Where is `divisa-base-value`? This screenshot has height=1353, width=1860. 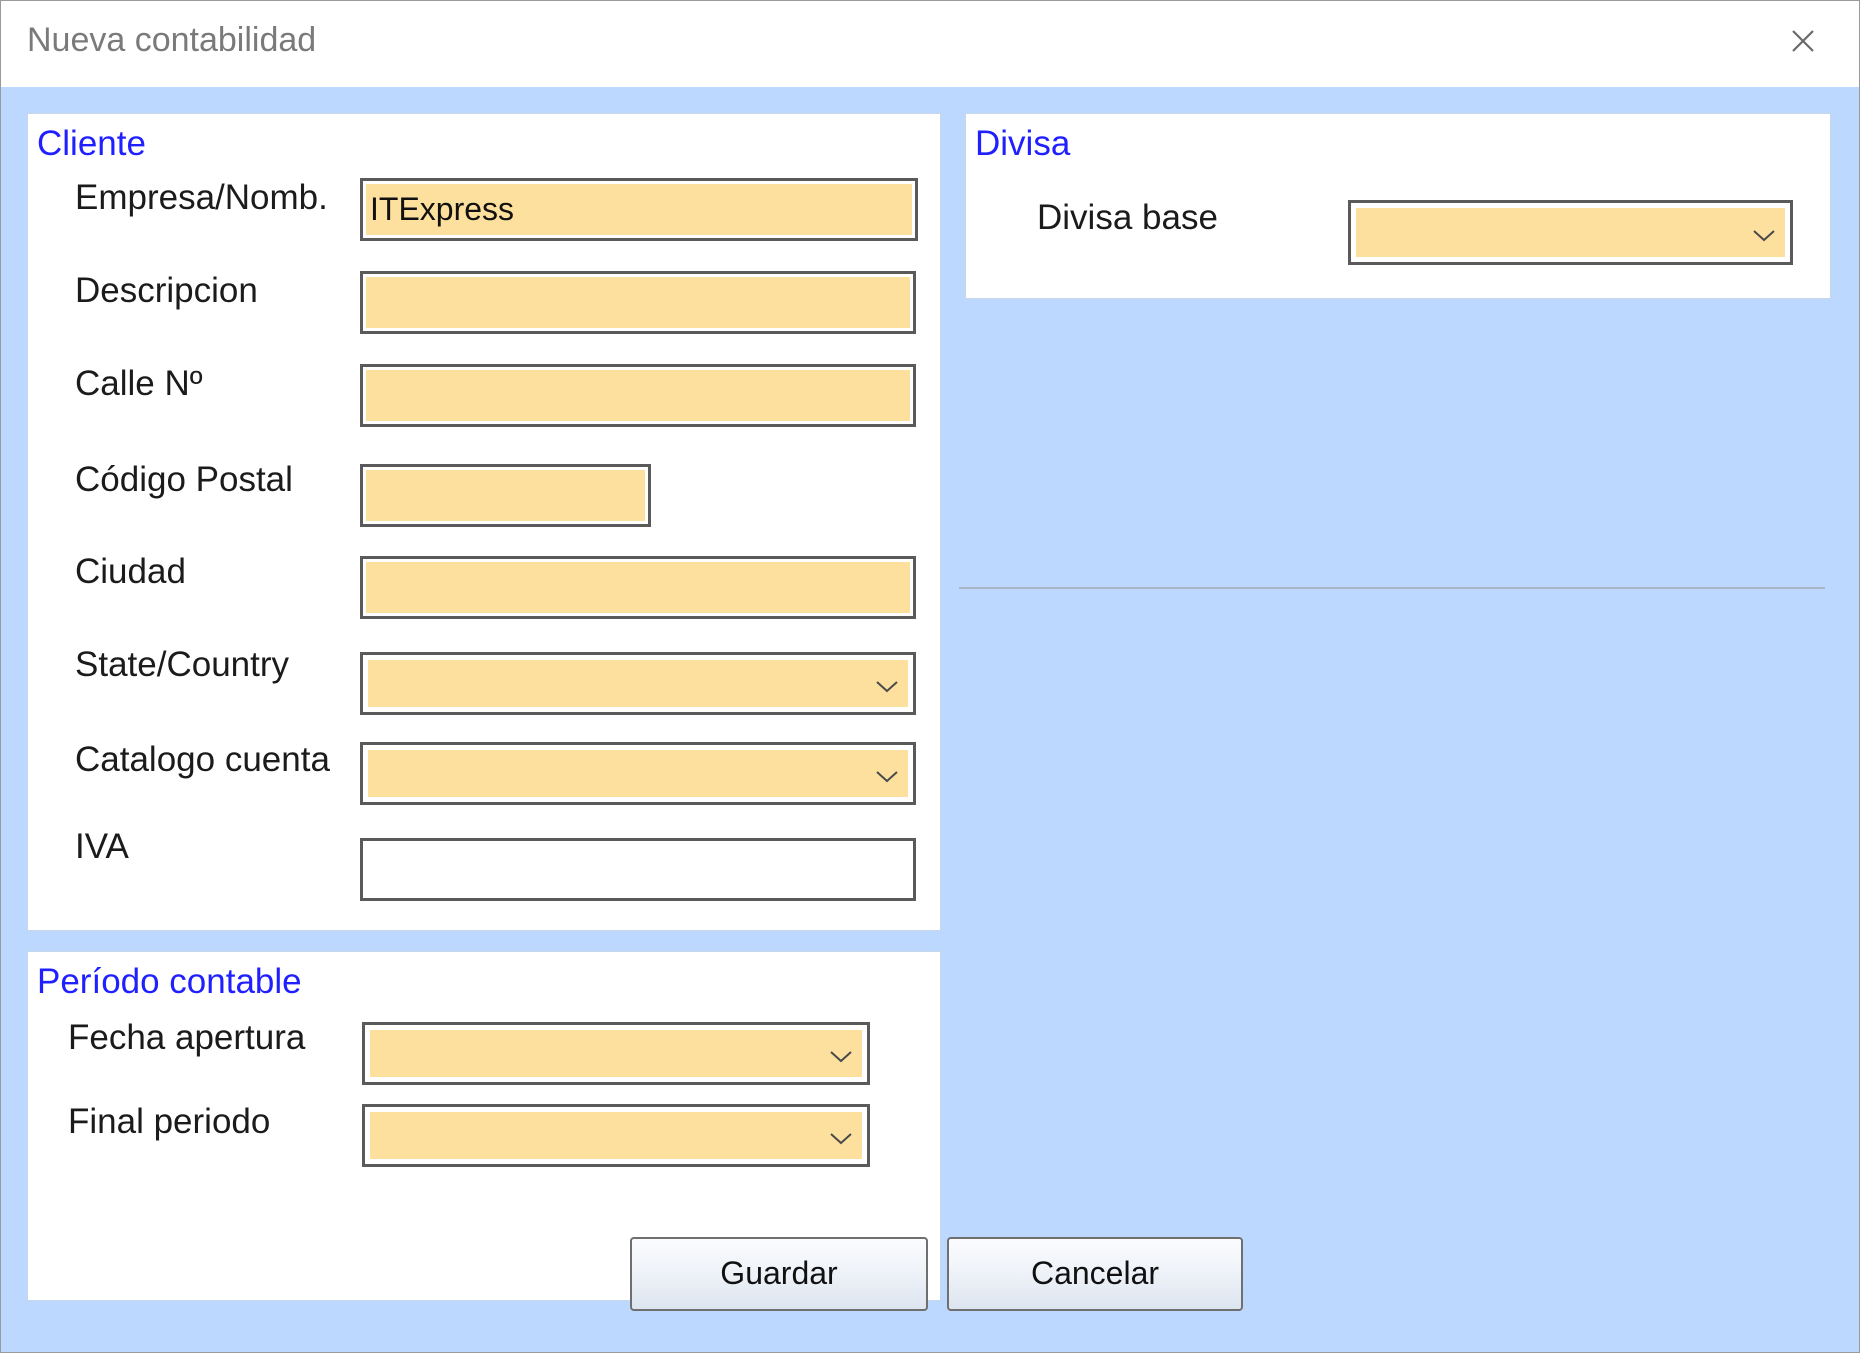
divisa-base-value is located at coordinates (1570, 232).